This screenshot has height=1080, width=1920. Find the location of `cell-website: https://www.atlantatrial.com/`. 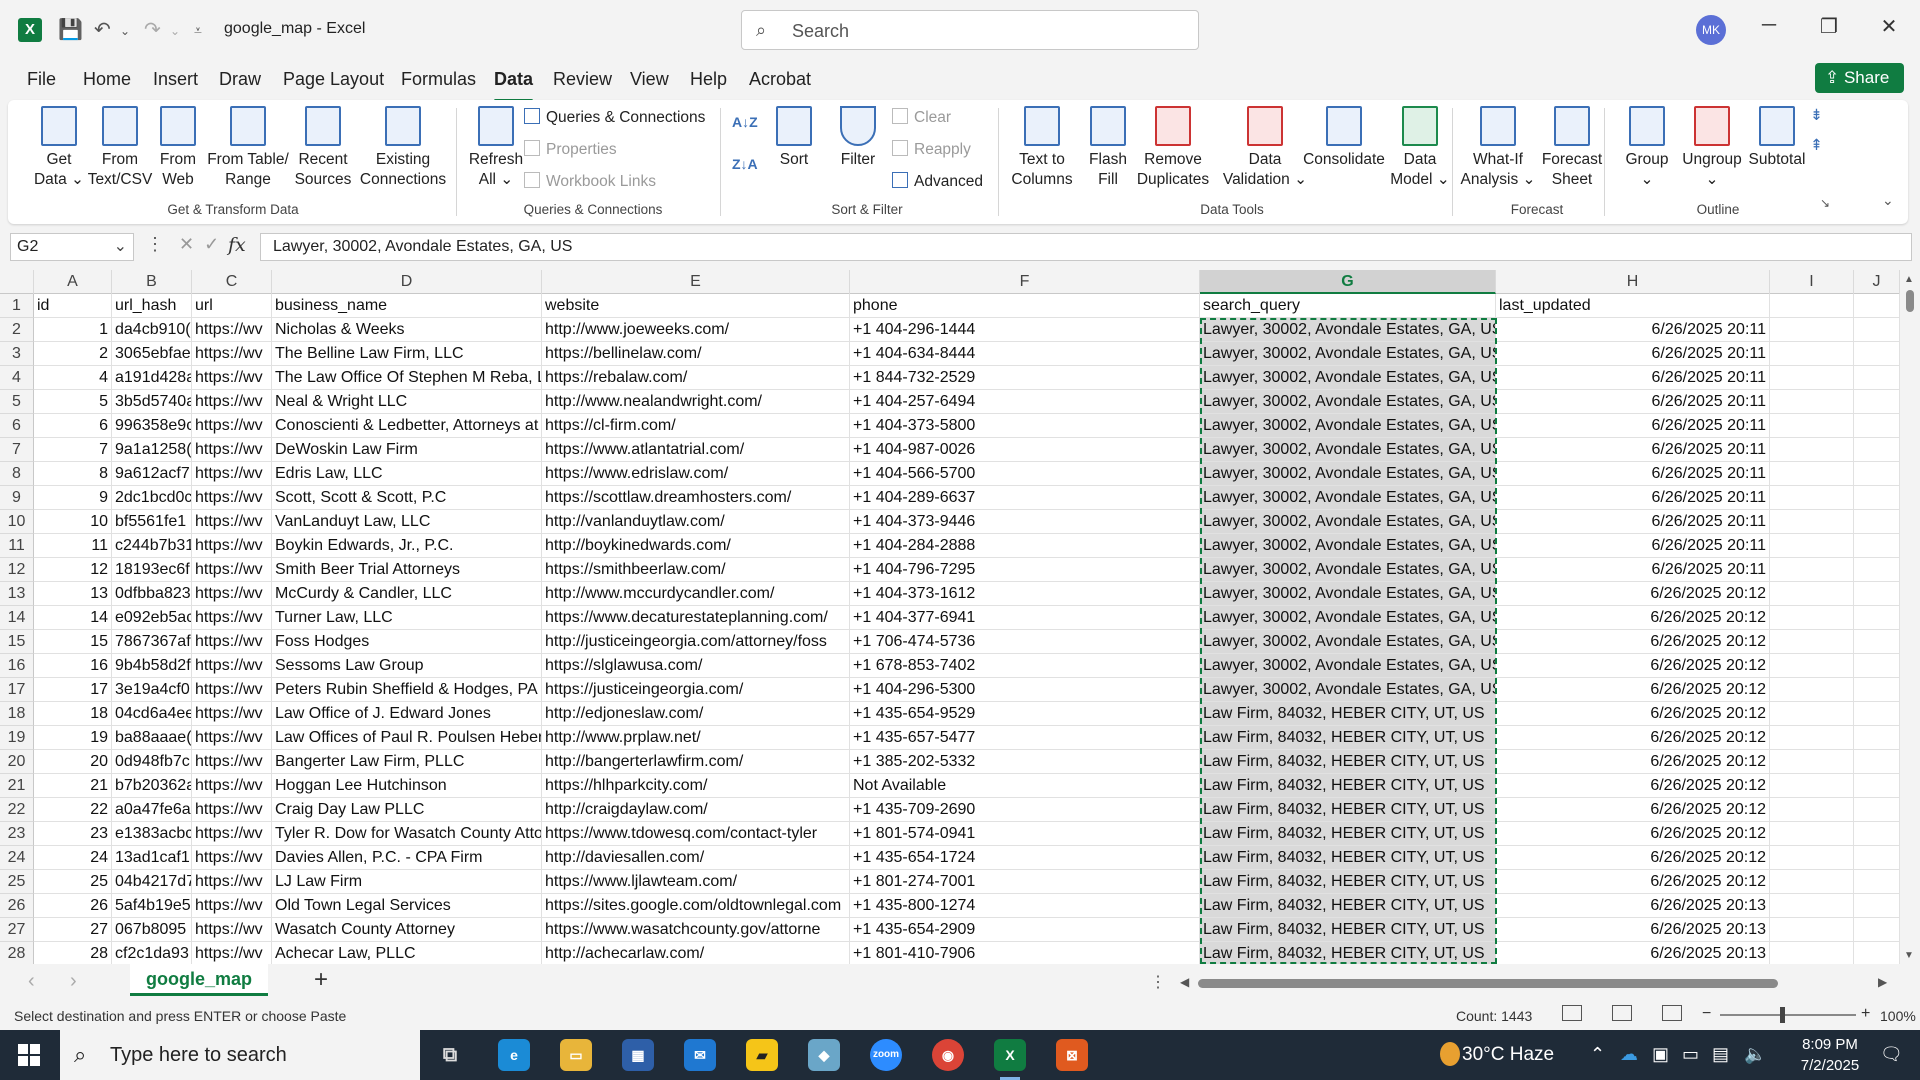

cell-website: https://www.atlantatrial.com/ is located at coordinates (696, 450).